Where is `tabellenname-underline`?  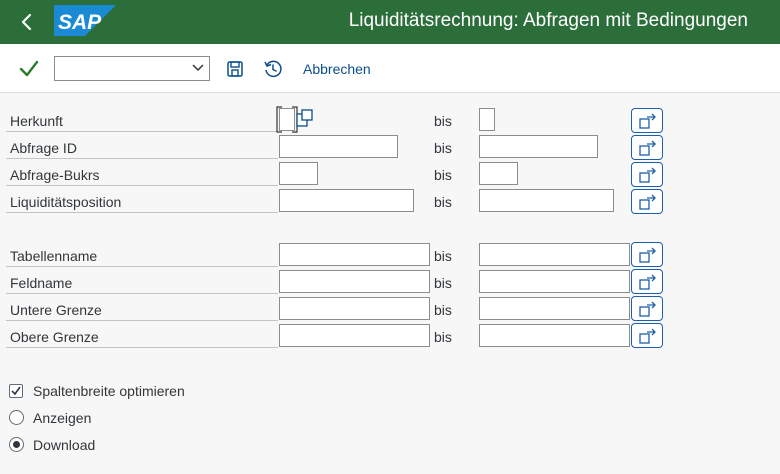
tabellenname-underline is located at coordinates (142, 266).